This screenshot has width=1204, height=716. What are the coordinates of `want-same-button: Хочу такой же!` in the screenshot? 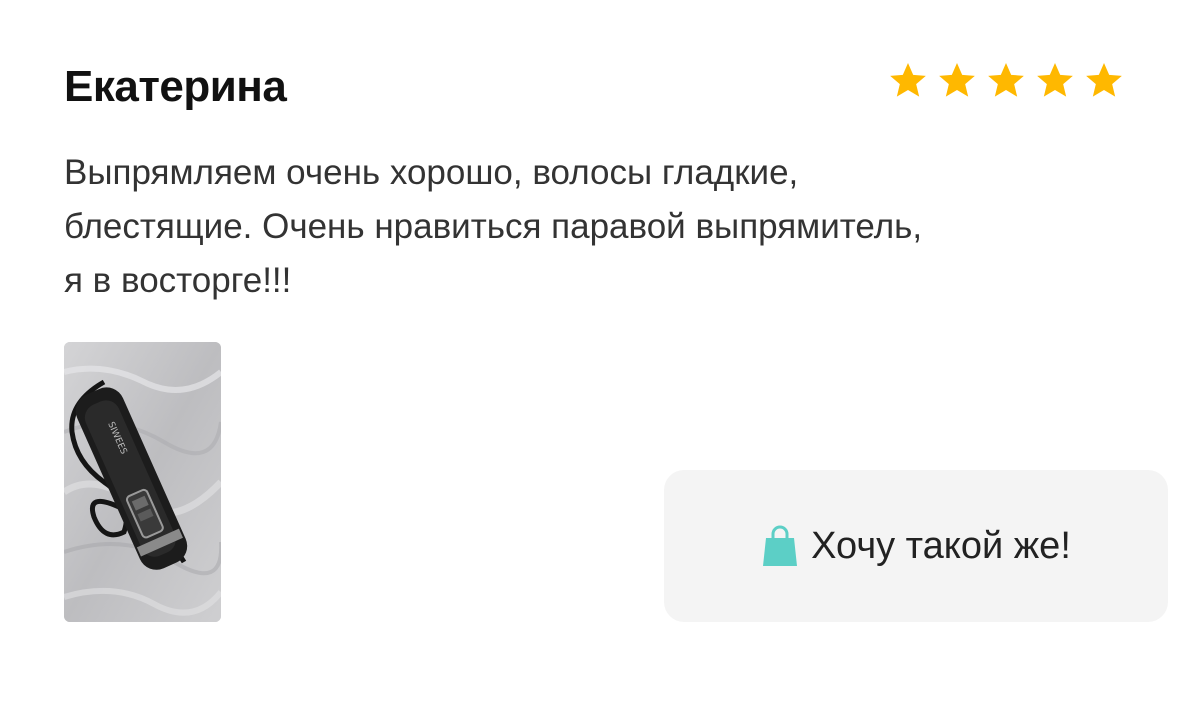 It's located at (916, 546).